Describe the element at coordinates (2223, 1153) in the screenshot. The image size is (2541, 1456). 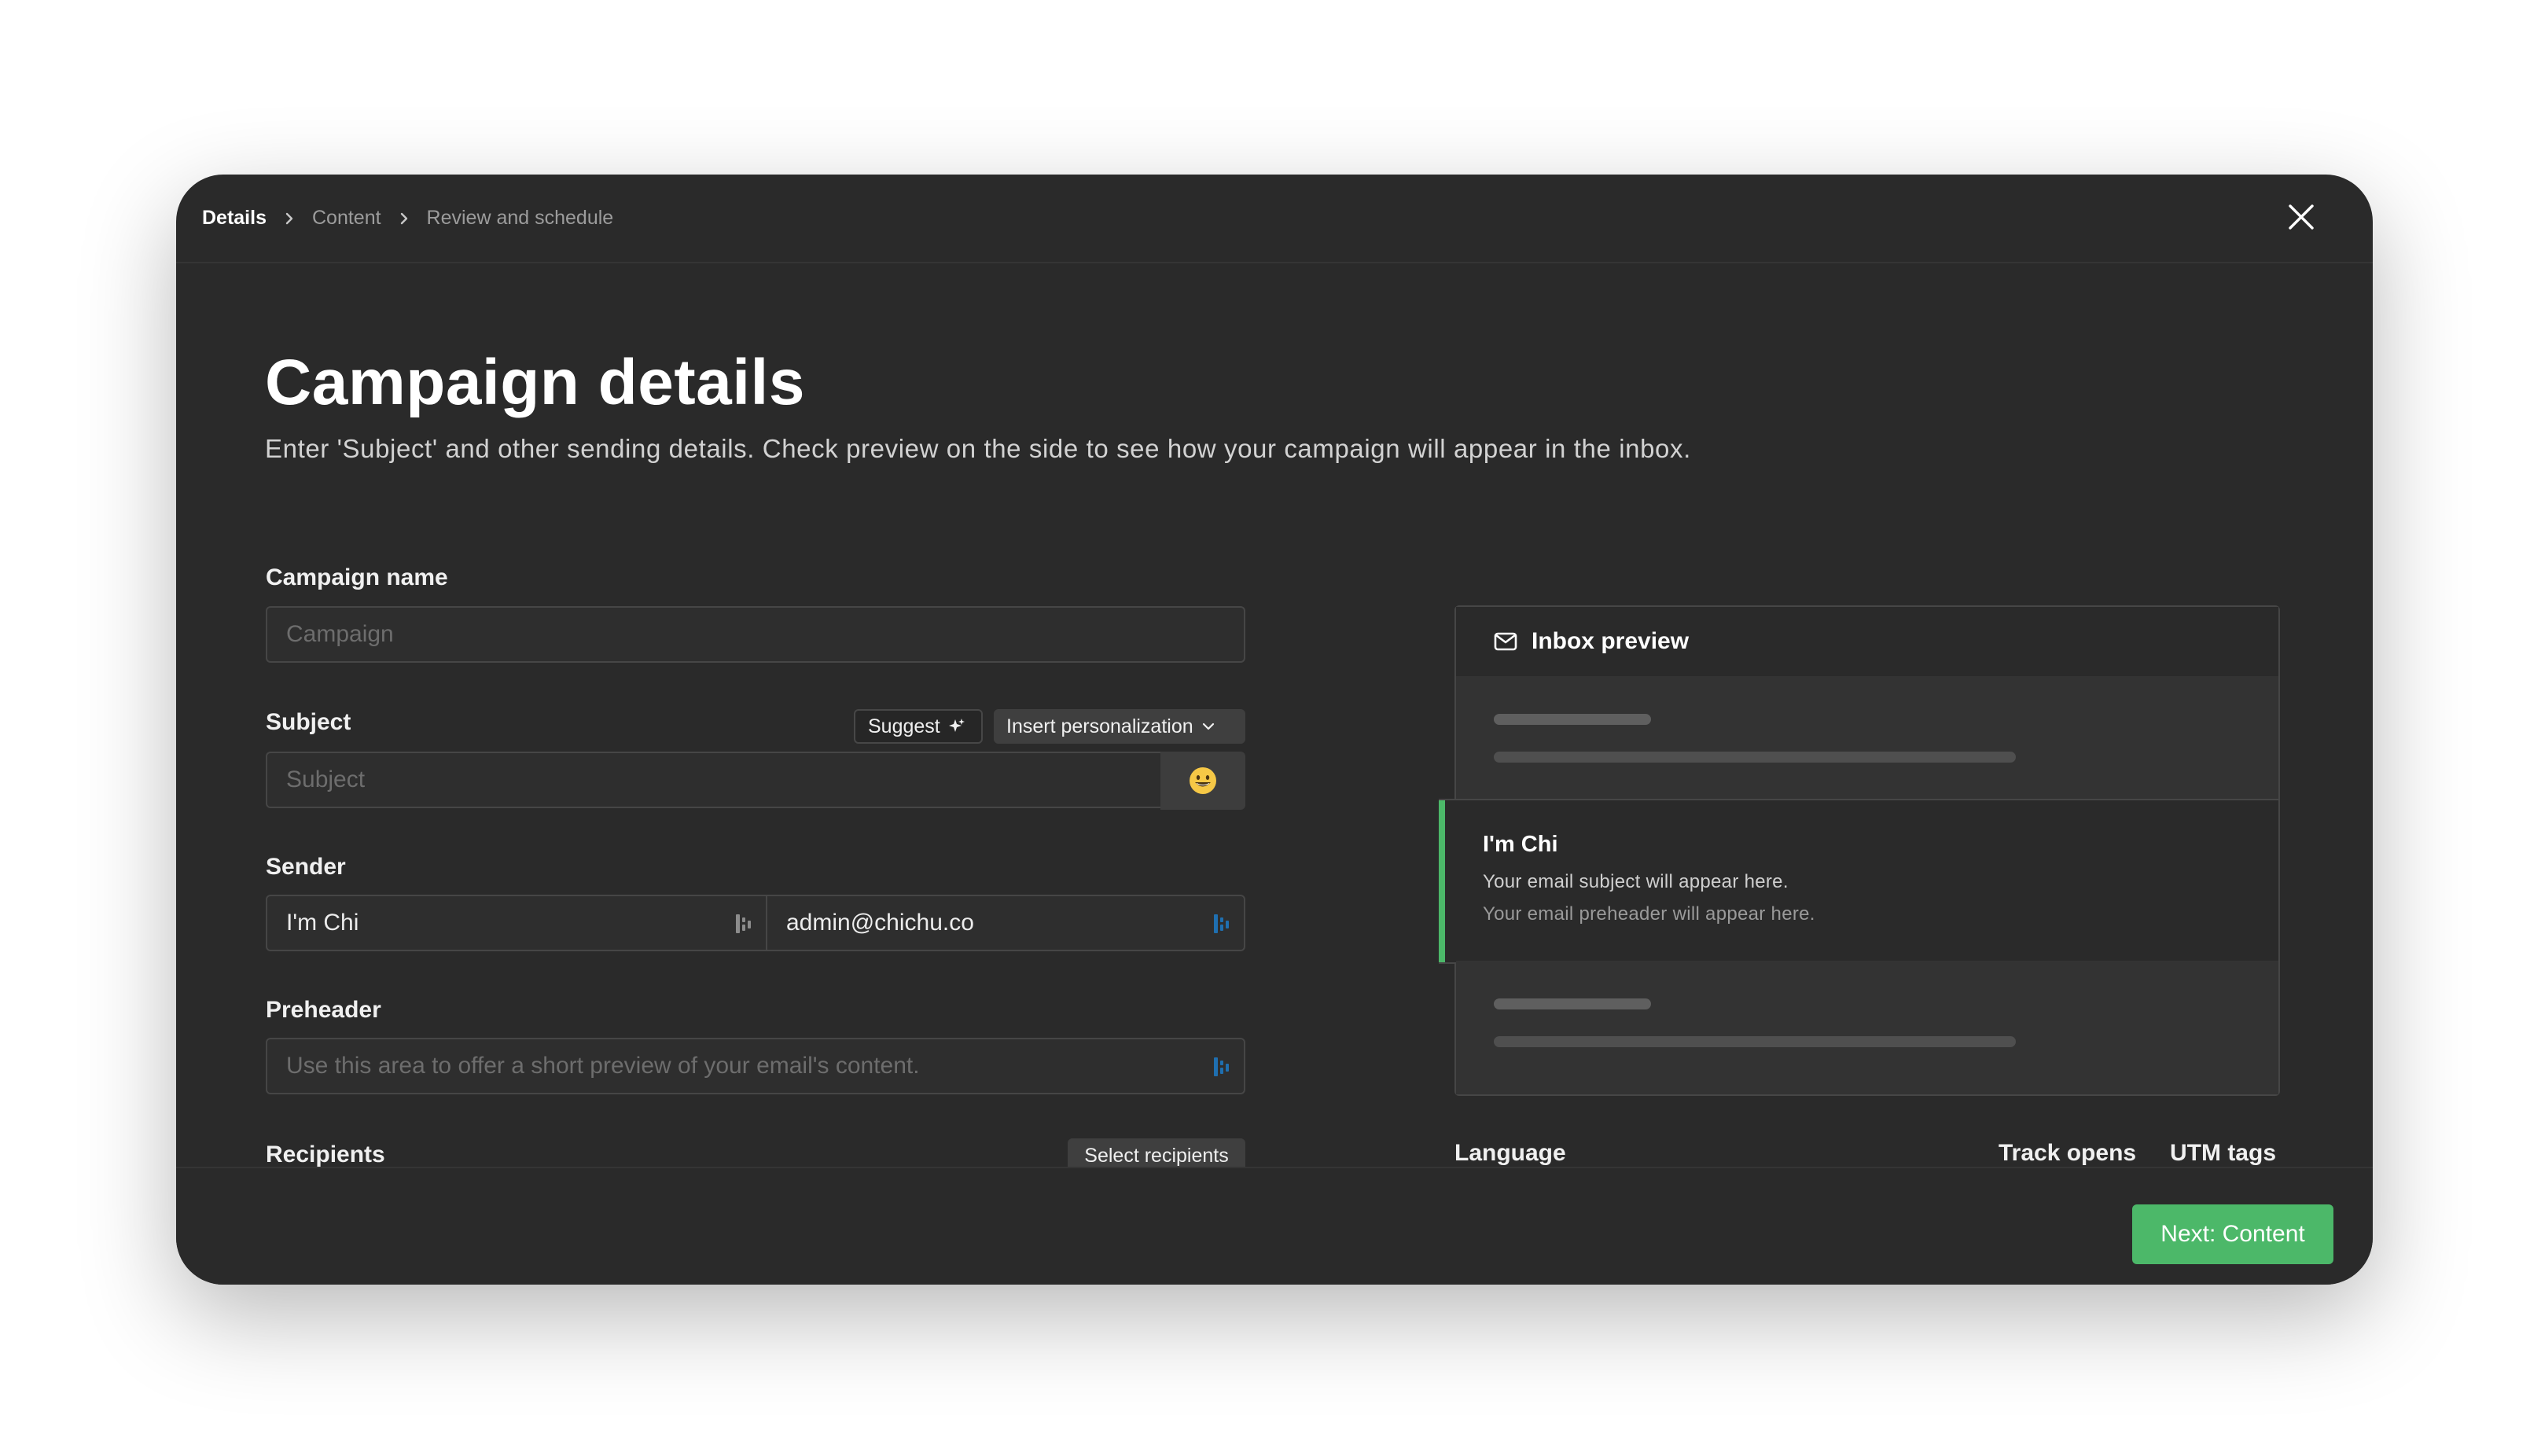
I see `utm-tags-label: UTM tags` at that location.